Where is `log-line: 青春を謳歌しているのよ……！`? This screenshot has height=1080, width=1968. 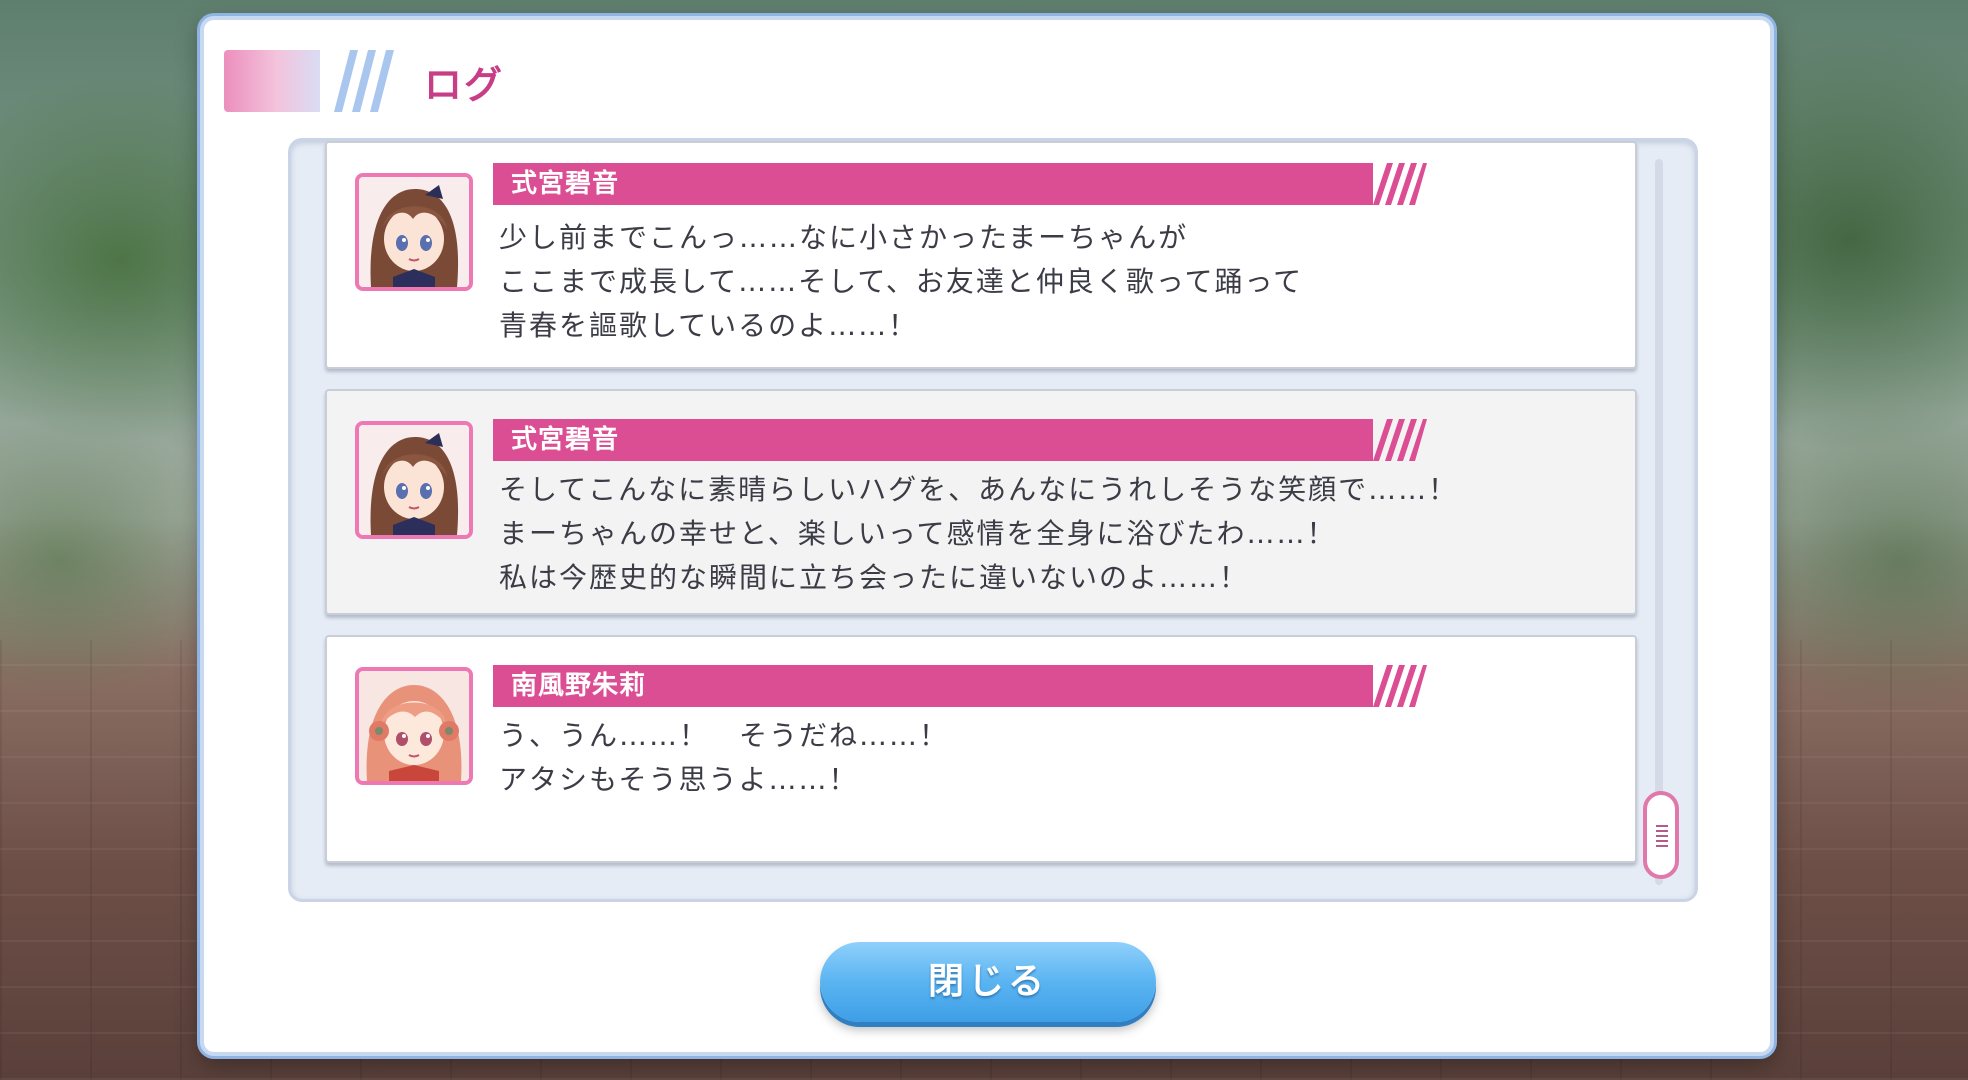
log-line: 青春を謳歌しているのよ……！ is located at coordinates (709, 325).